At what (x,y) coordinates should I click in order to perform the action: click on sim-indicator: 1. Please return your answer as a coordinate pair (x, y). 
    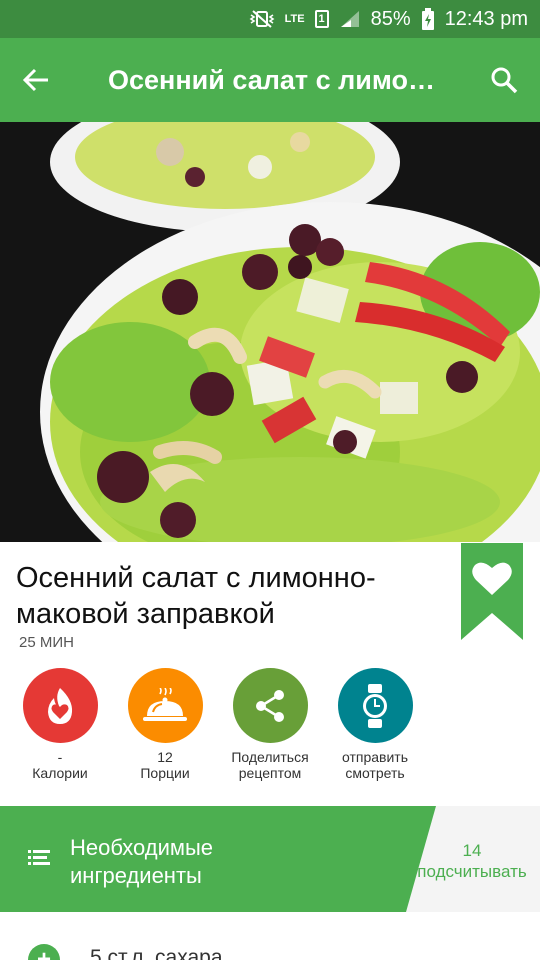
    Looking at the image, I should click on (321, 19).